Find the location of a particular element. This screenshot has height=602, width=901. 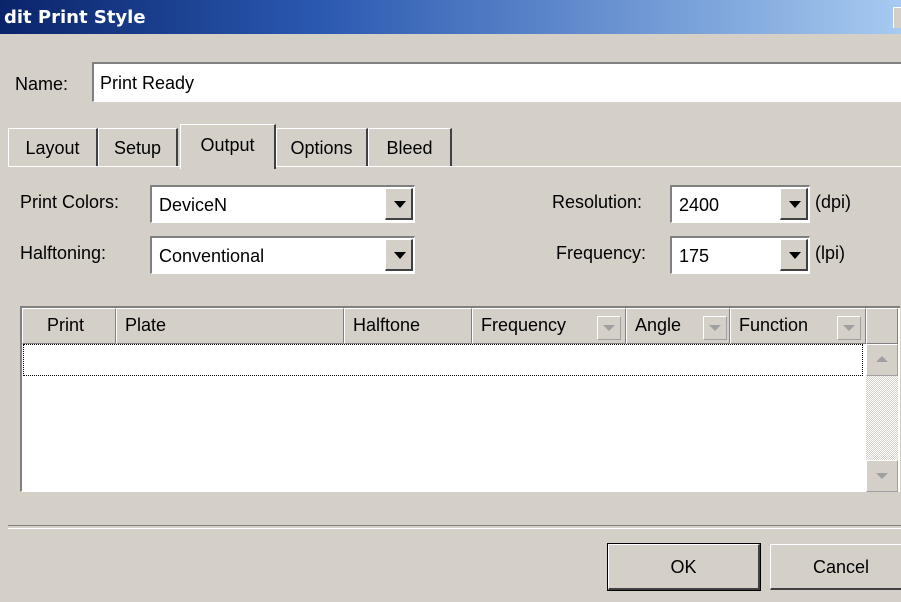

list-focus-row is located at coordinates (443, 360).